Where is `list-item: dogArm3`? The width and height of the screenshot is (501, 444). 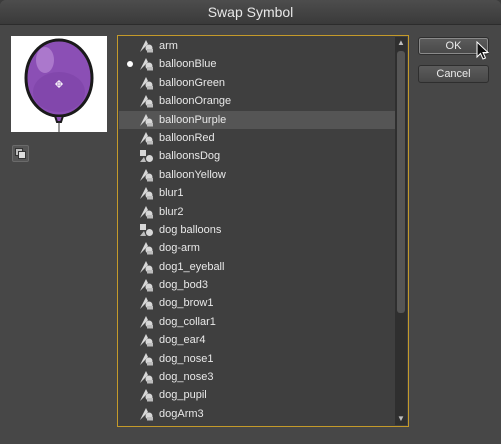
list-item: dogArm3 is located at coordinates (257, 414).